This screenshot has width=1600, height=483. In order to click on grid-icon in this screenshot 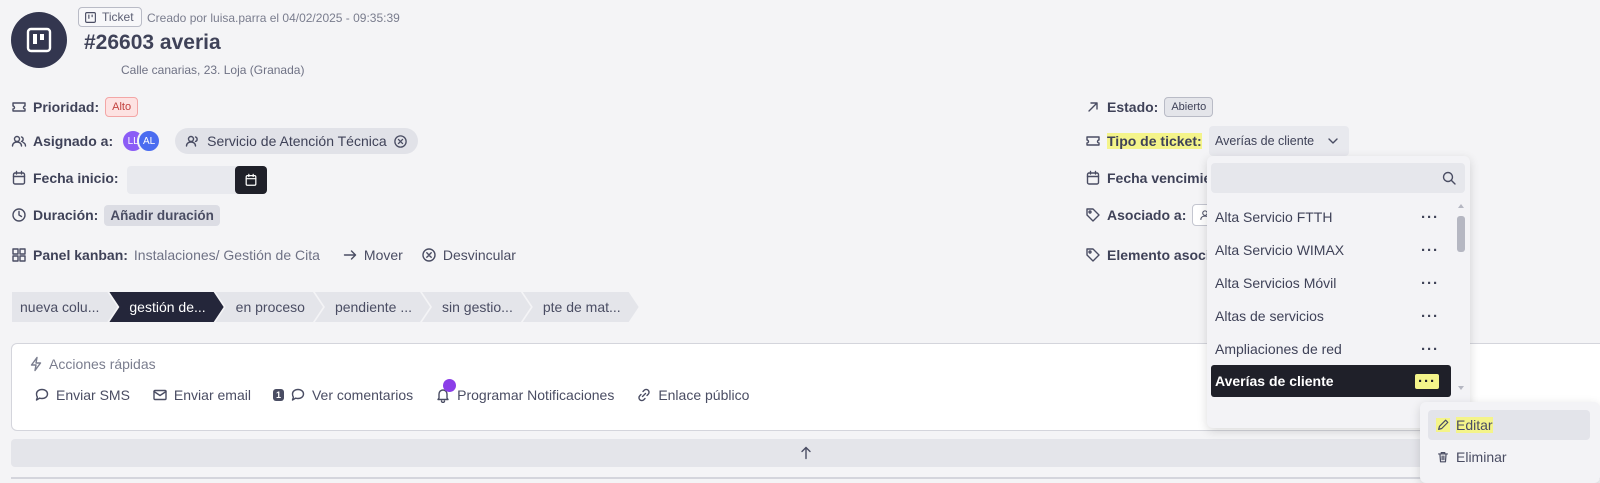, I will do `click(19, 255)`.